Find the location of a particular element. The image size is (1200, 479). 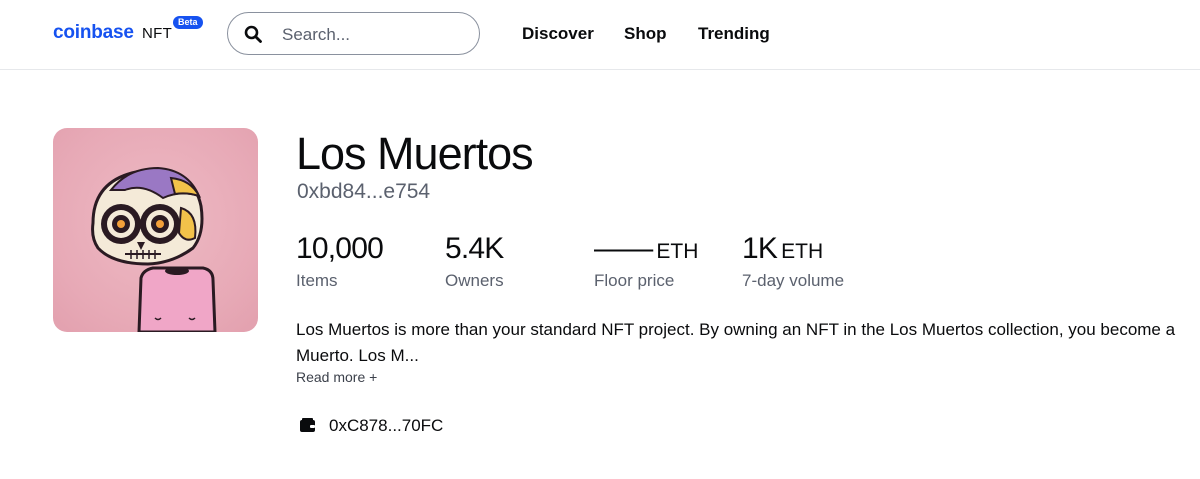

nav-discover: Discover is located at coordinates (558, 34).